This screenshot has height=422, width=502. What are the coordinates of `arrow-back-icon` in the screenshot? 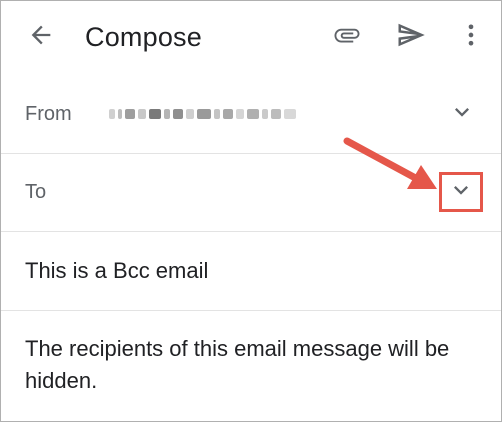 It's located at (41, 37).